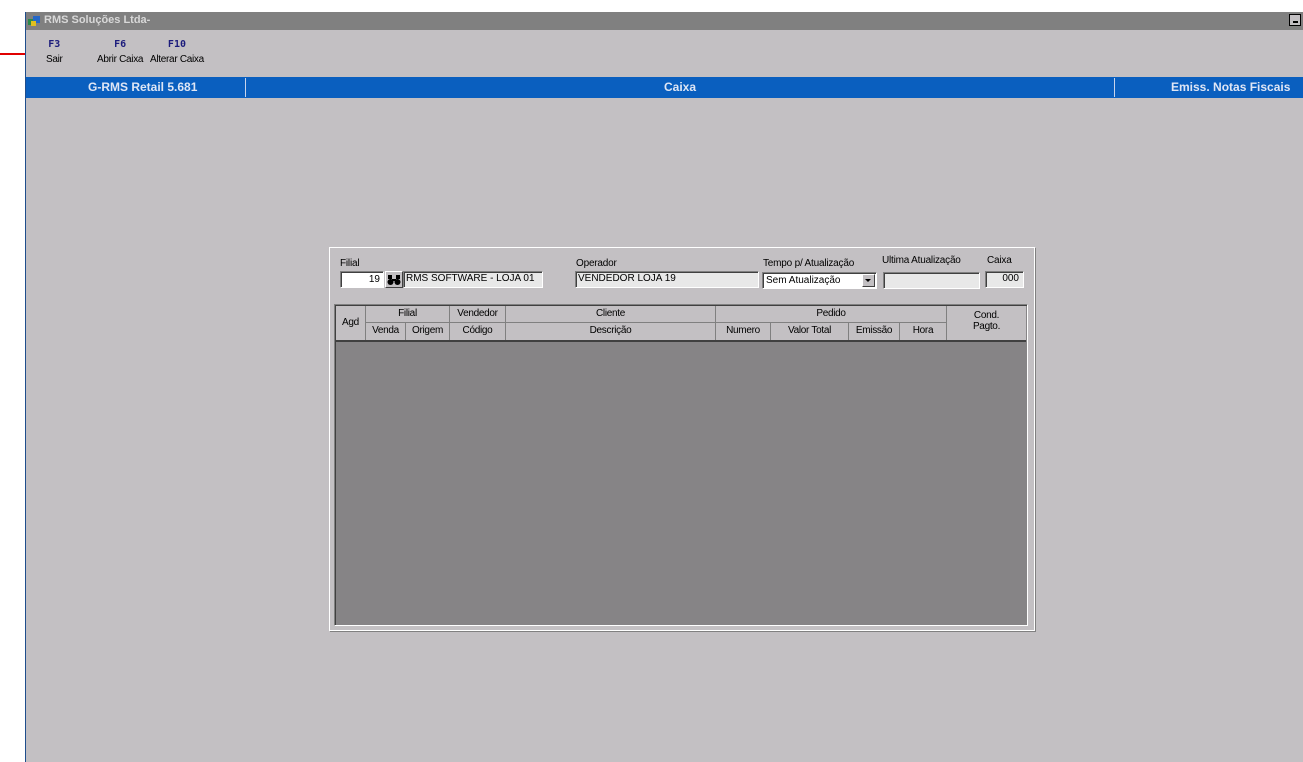  I want to click on title-bar: RMS Soluções Ltda-, so click(664, 21).